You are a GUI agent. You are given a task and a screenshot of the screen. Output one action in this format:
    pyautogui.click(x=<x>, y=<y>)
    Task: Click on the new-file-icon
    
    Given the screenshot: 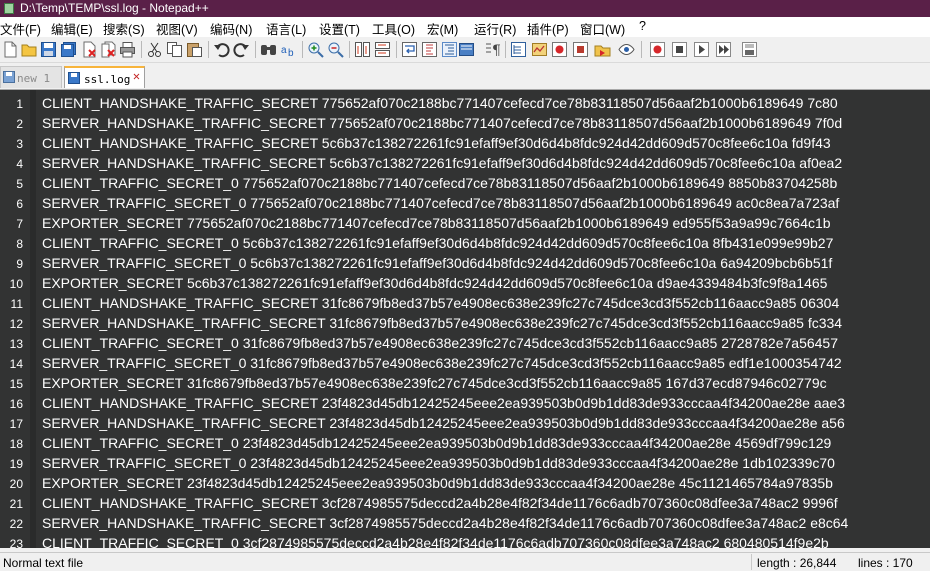 What is the action you would take?
    pyautogui.click(x=10, y=49)
    